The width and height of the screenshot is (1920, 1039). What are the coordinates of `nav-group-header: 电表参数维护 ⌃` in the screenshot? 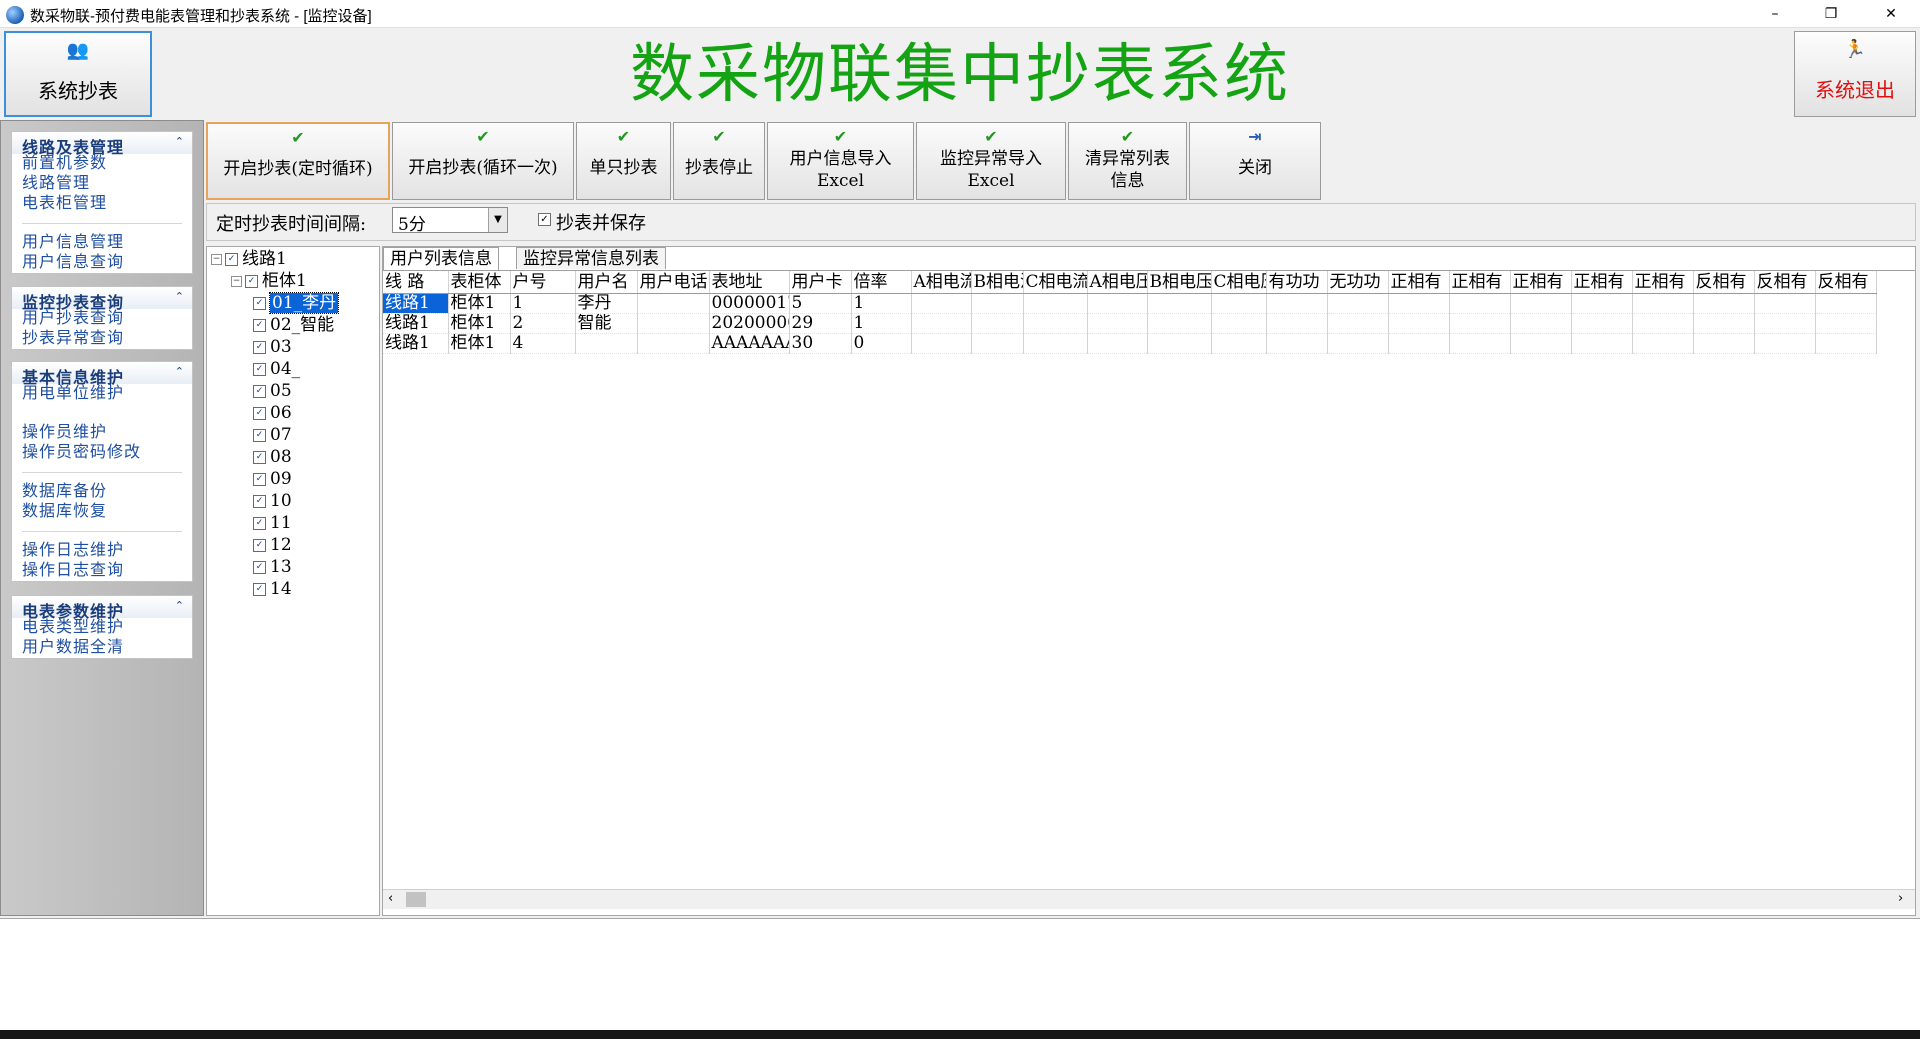 It's located at (102, 608).